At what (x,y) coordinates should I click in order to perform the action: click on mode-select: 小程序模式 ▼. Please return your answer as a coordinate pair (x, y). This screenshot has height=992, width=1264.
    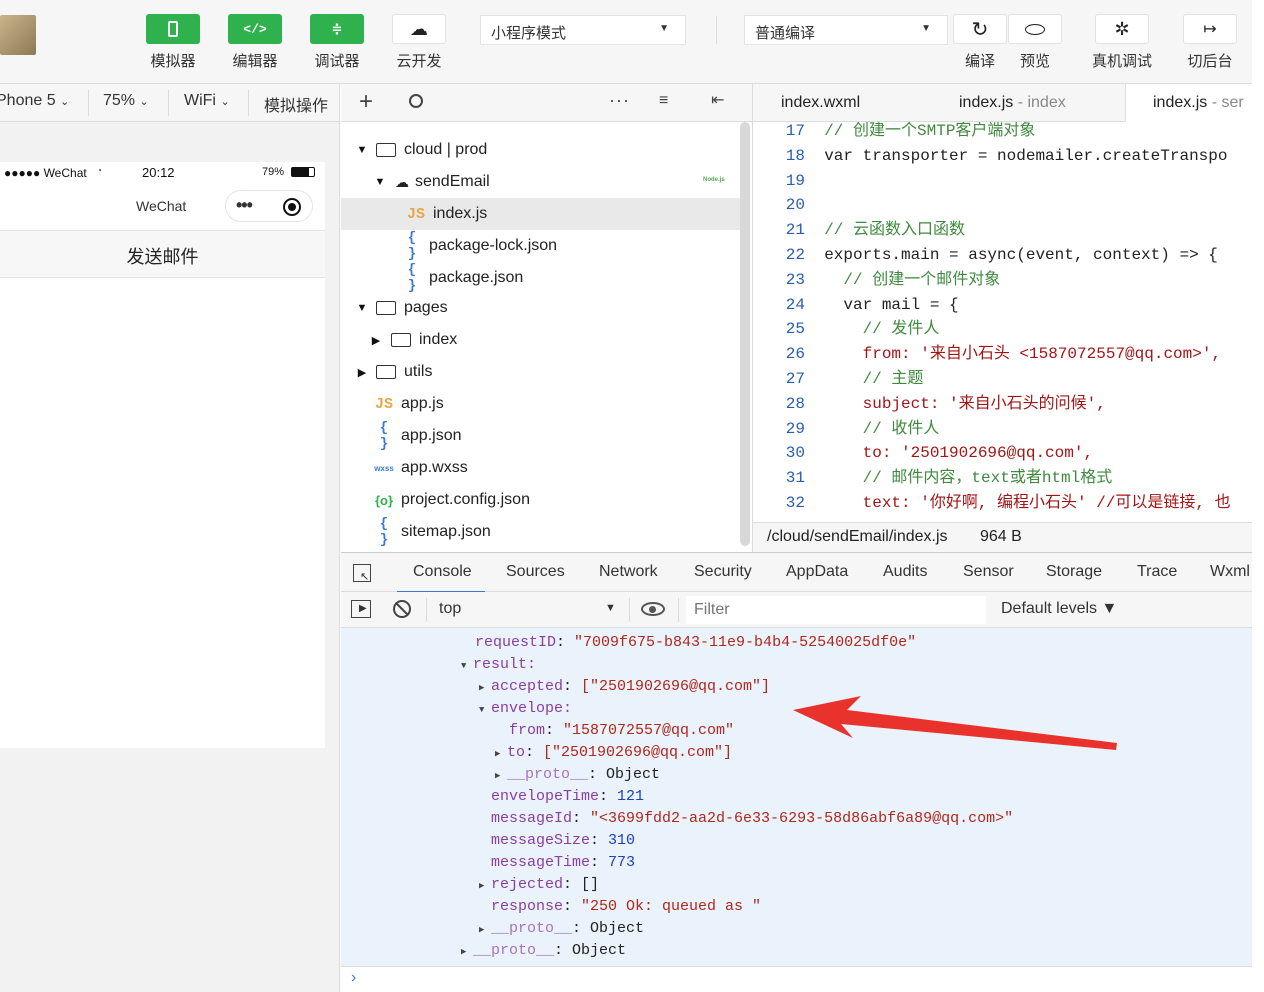
    Looking at the image, I should click on (583, 30).